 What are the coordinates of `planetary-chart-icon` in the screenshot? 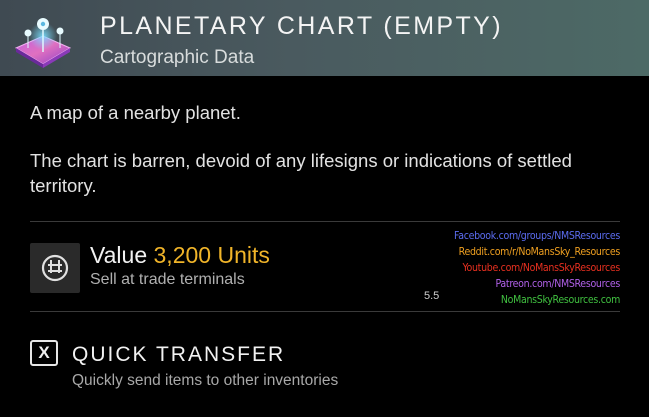 It's located at (43, 43).